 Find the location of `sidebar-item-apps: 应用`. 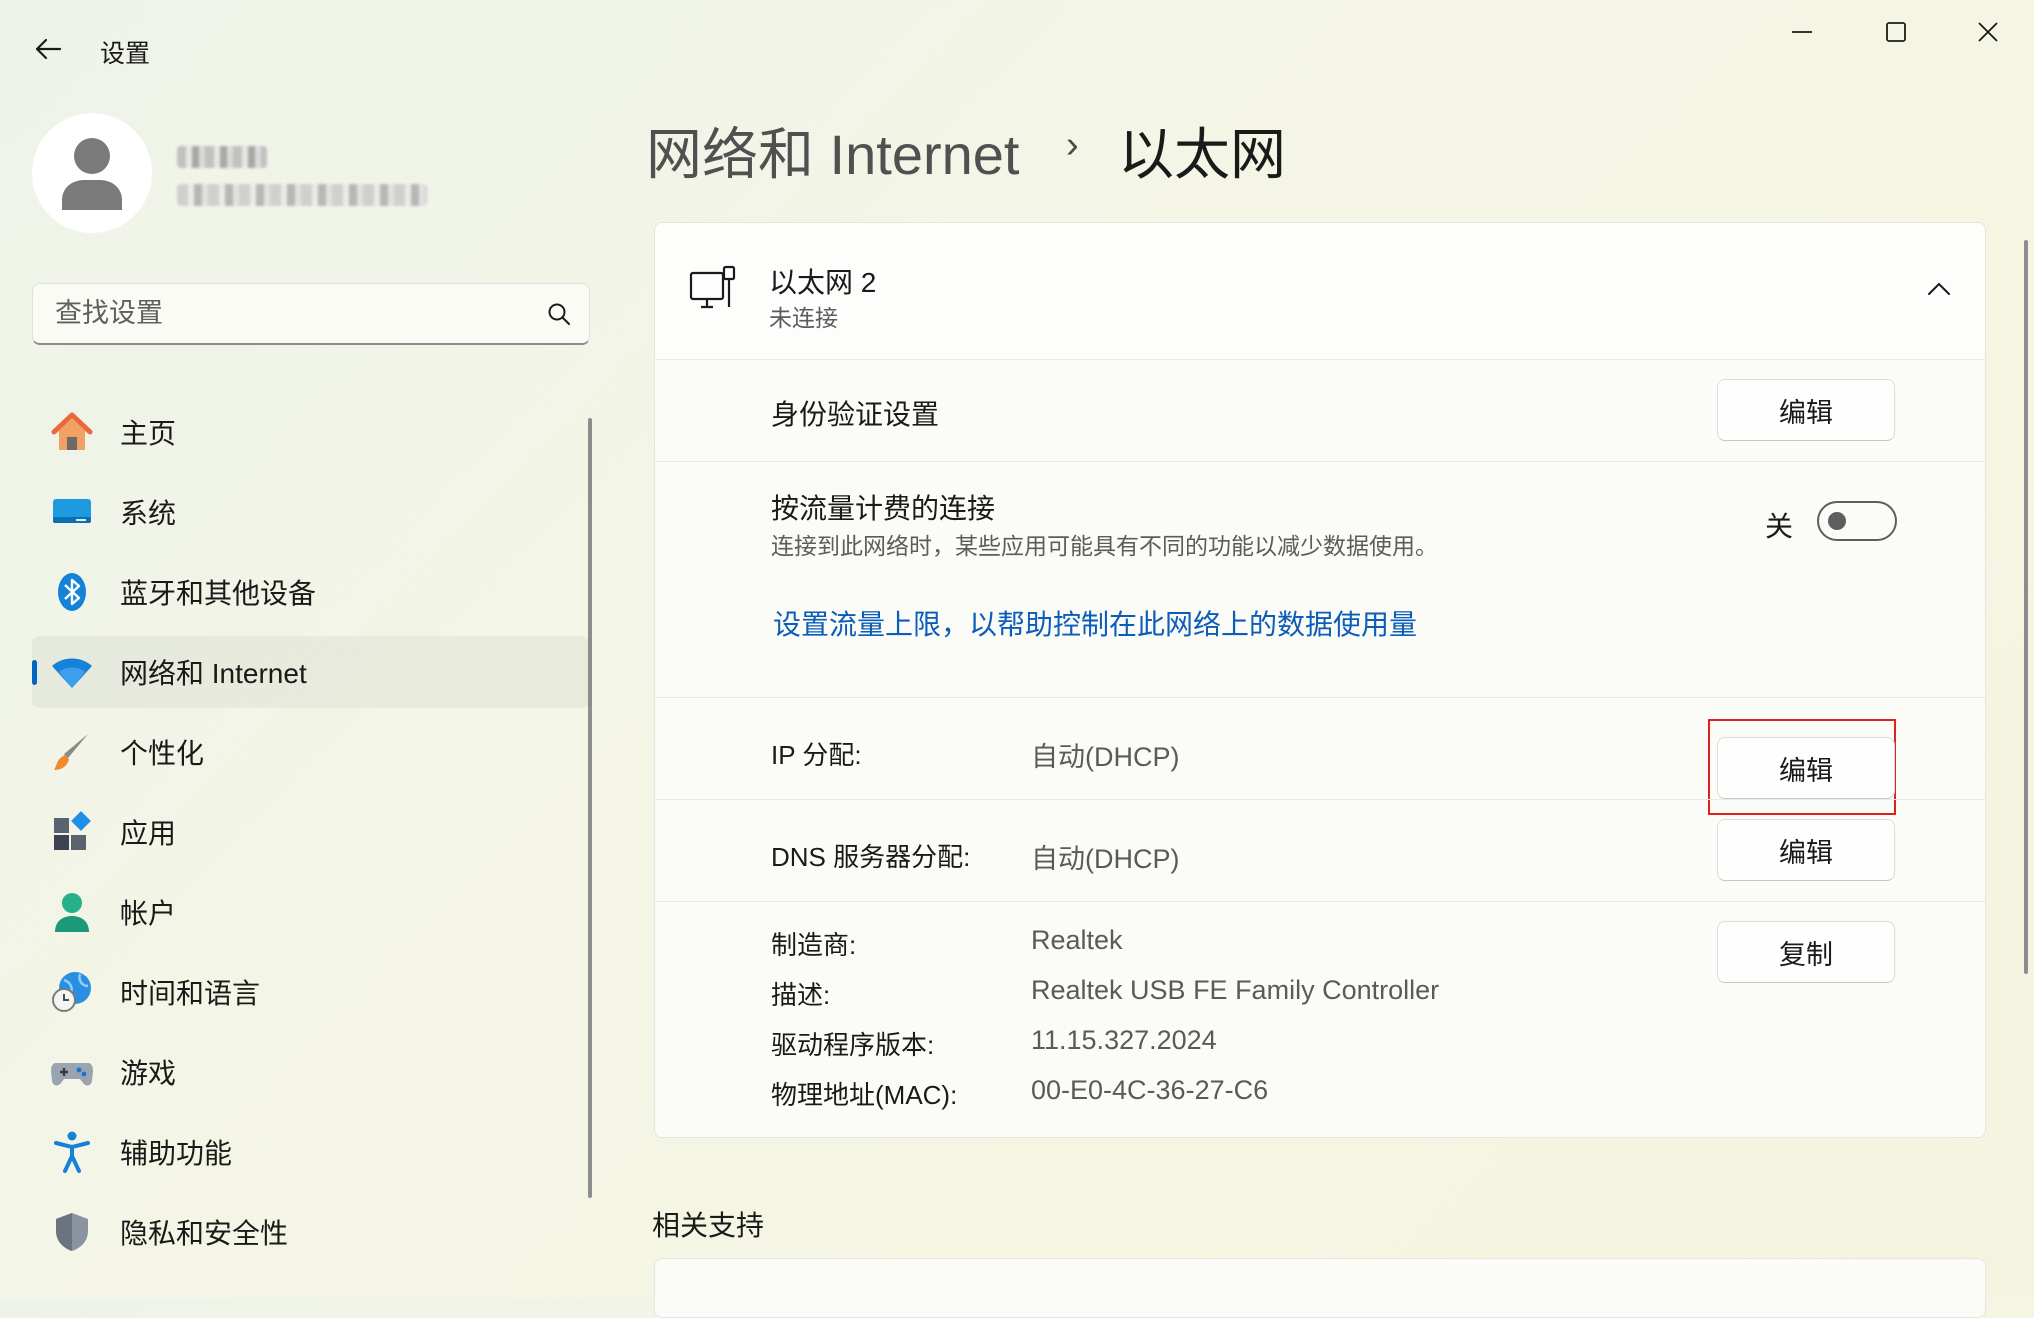

sidebar-item-apps: 应用 is located at coordinates (311, 832).